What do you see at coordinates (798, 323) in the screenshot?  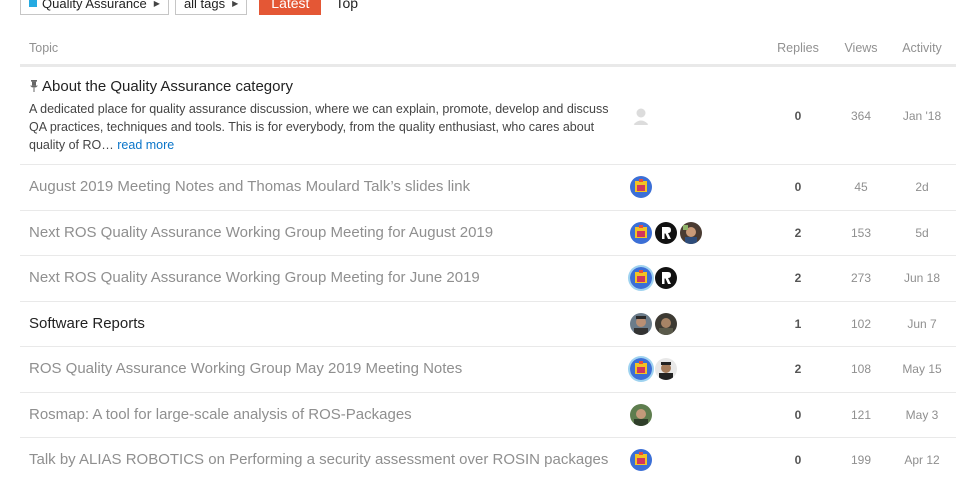 I see `replies-count: 1` at bounding box center [798, 323].